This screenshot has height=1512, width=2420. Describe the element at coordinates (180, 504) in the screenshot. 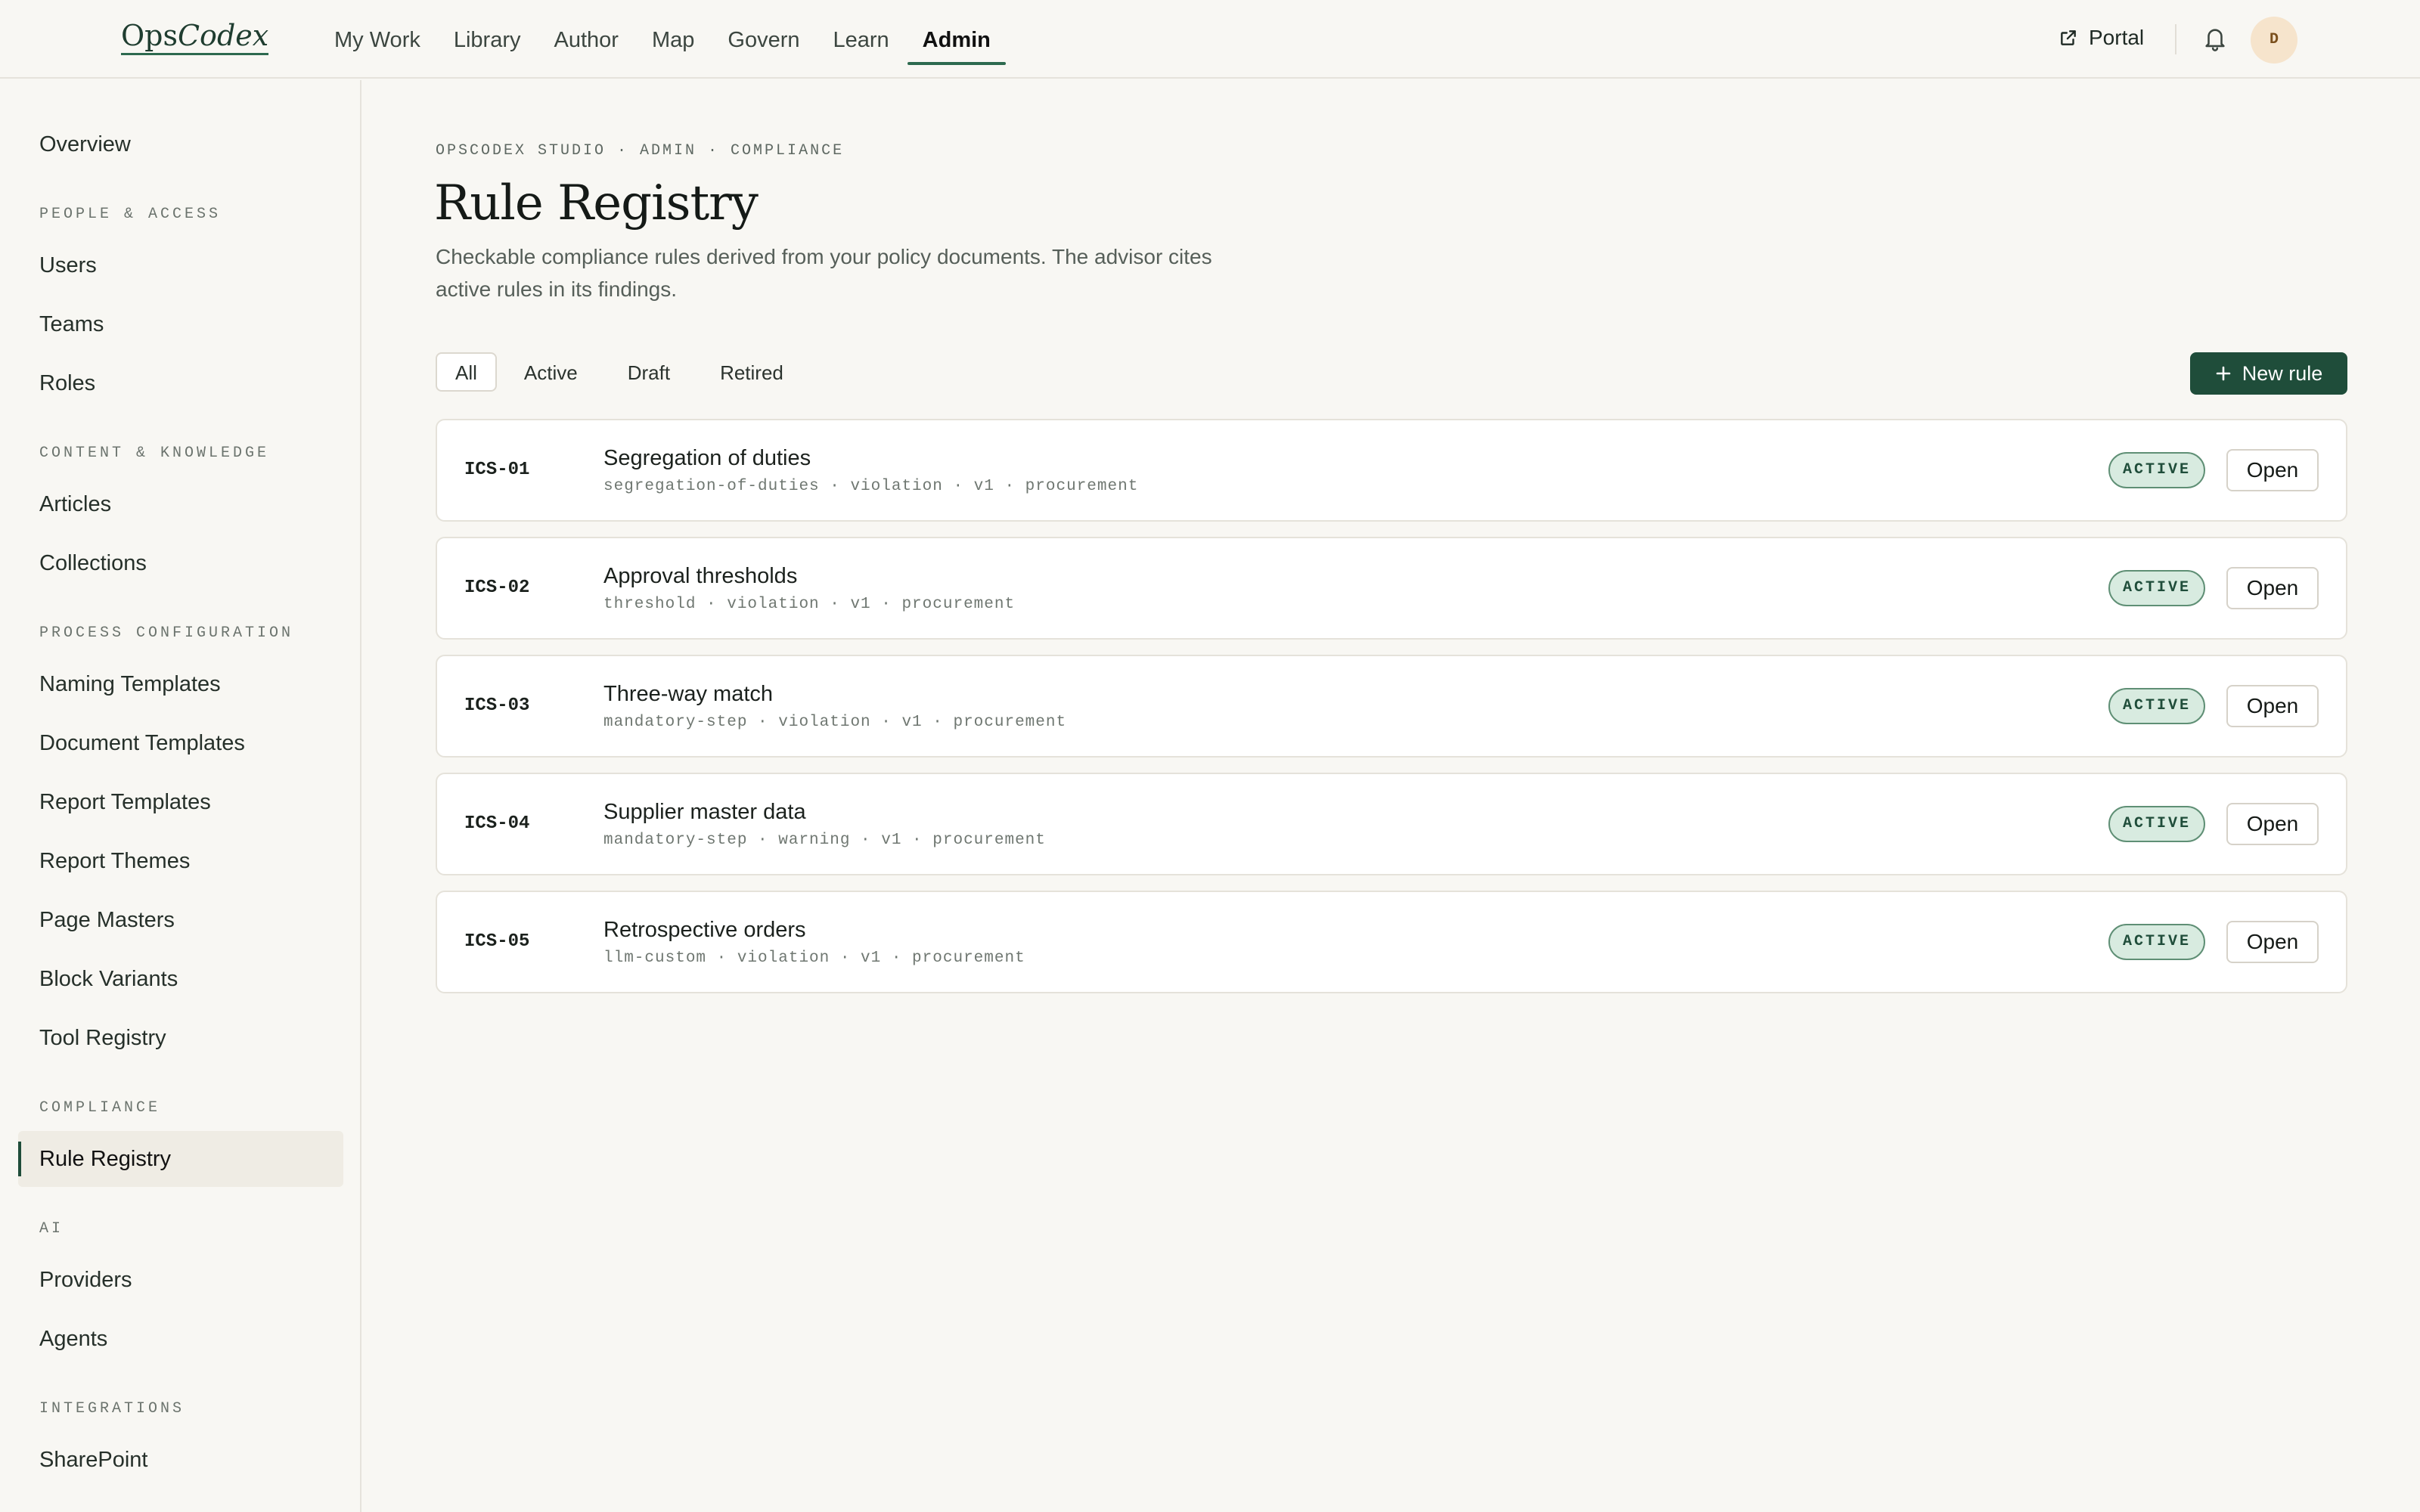

I see `sidebar-item-articles: Articles` at that location.